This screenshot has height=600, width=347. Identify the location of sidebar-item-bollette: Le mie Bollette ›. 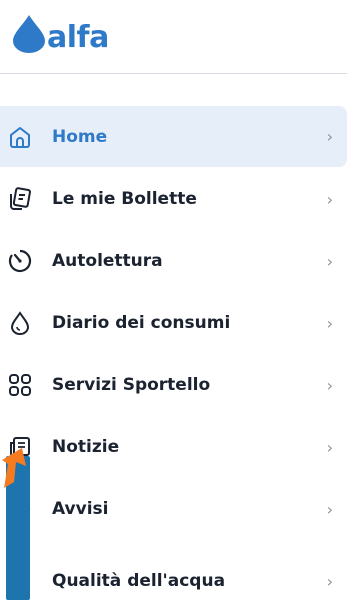
(173, 199).